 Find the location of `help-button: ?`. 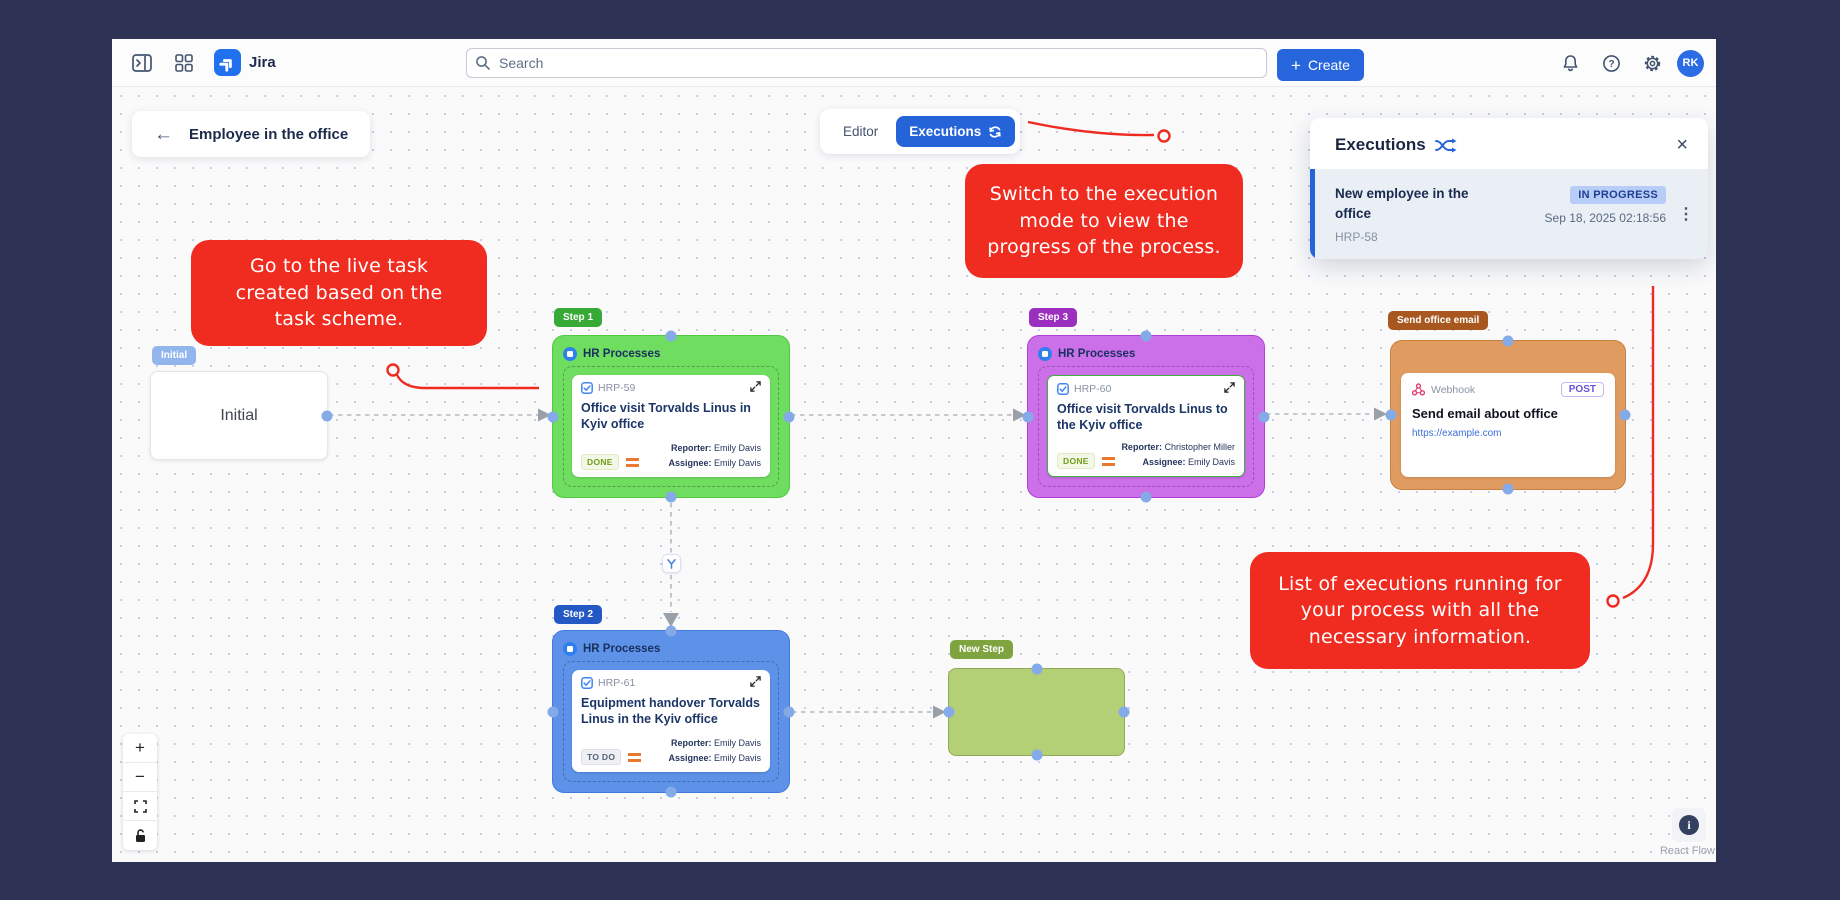

help-button: ? is located at coordinates (1611, 63).